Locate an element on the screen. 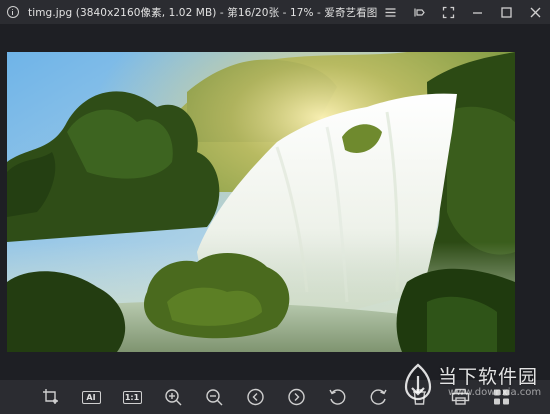  watermark: 当下软件园 www.downxia.com is located at coordinates (475, 384).